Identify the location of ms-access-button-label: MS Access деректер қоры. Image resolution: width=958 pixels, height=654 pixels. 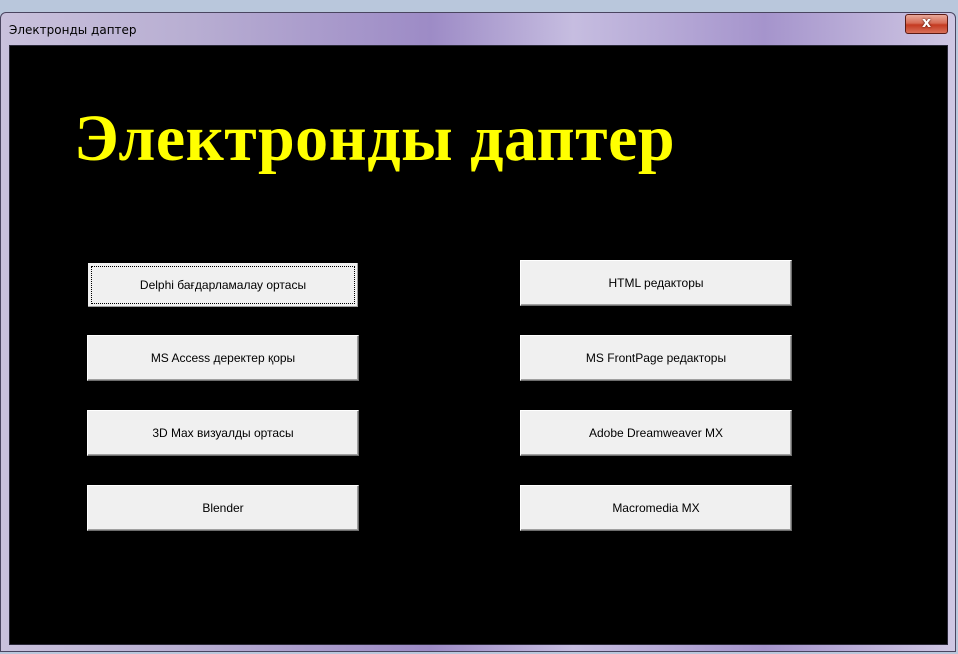
(223, 358).